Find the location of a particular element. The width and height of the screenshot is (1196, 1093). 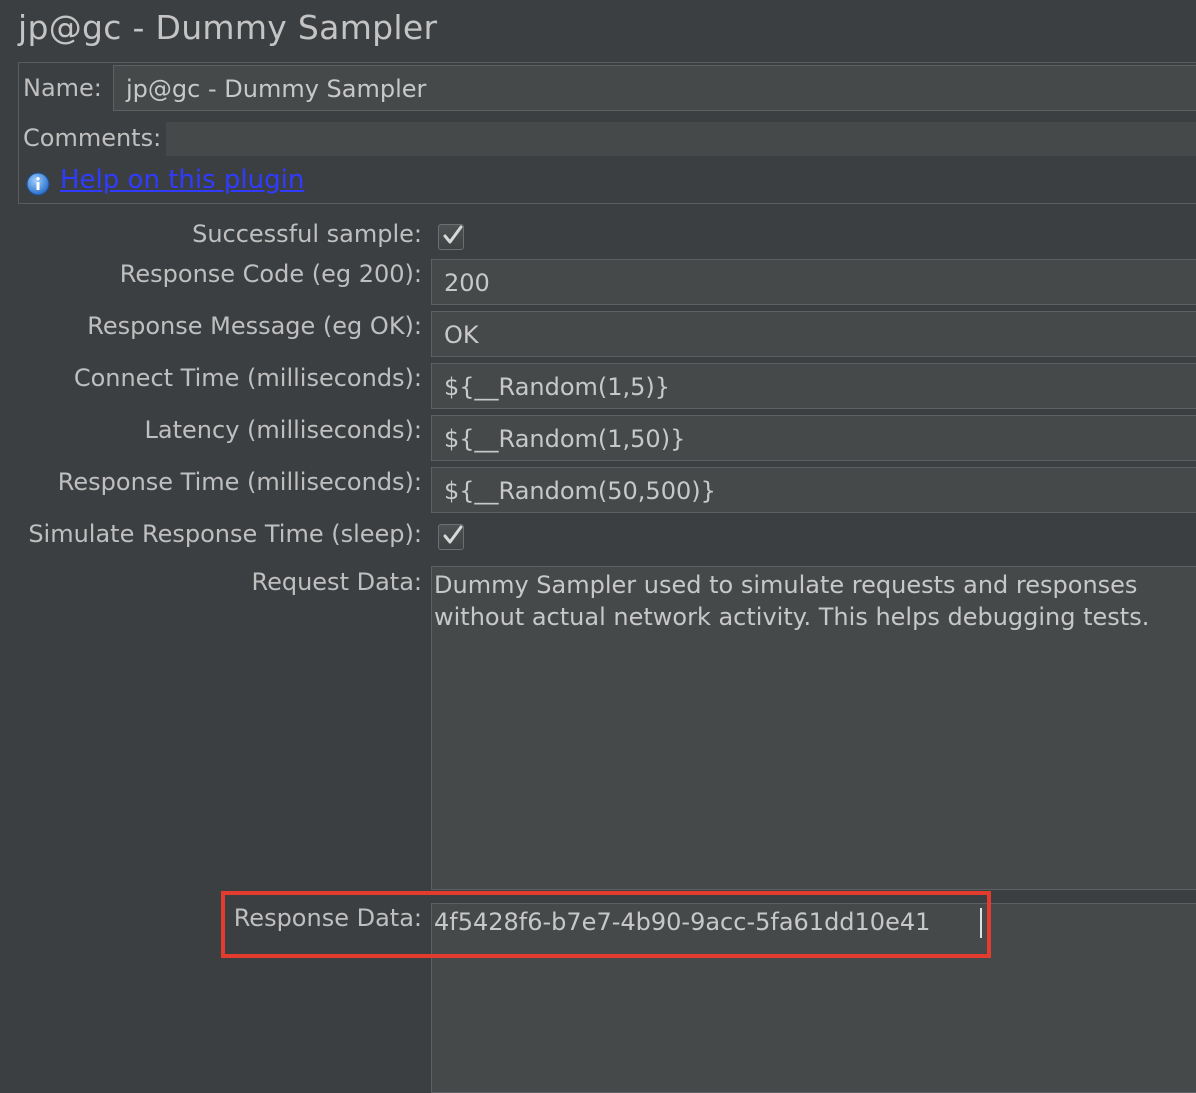

latency-field: ${__Random(1,50)} is located at coordinates (813, 438).